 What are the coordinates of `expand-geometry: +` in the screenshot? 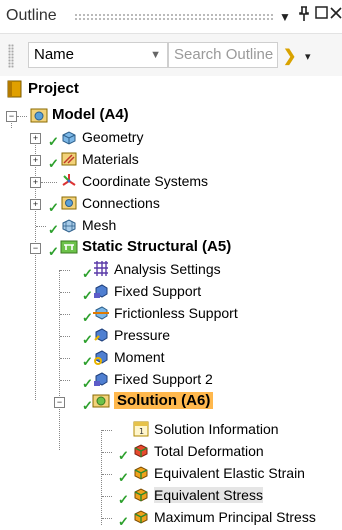 It's located at (35, 138).